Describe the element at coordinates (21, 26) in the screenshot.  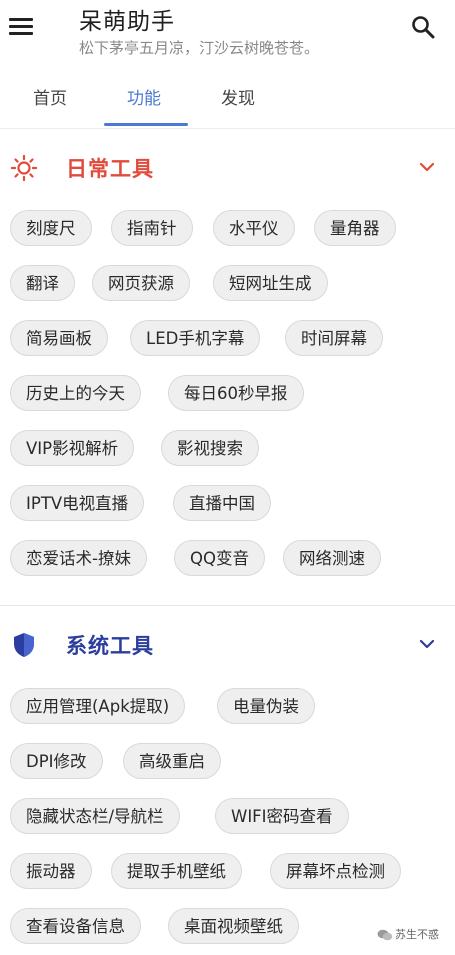
I see `menu-icon` at that location.